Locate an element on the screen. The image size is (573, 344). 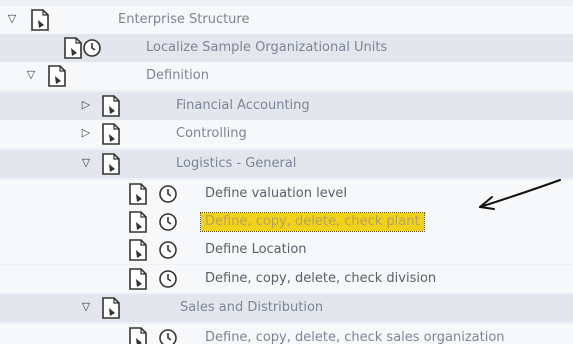
tree-node-label: Localize Sample Organizational Units is located at coordinates (267, 47).